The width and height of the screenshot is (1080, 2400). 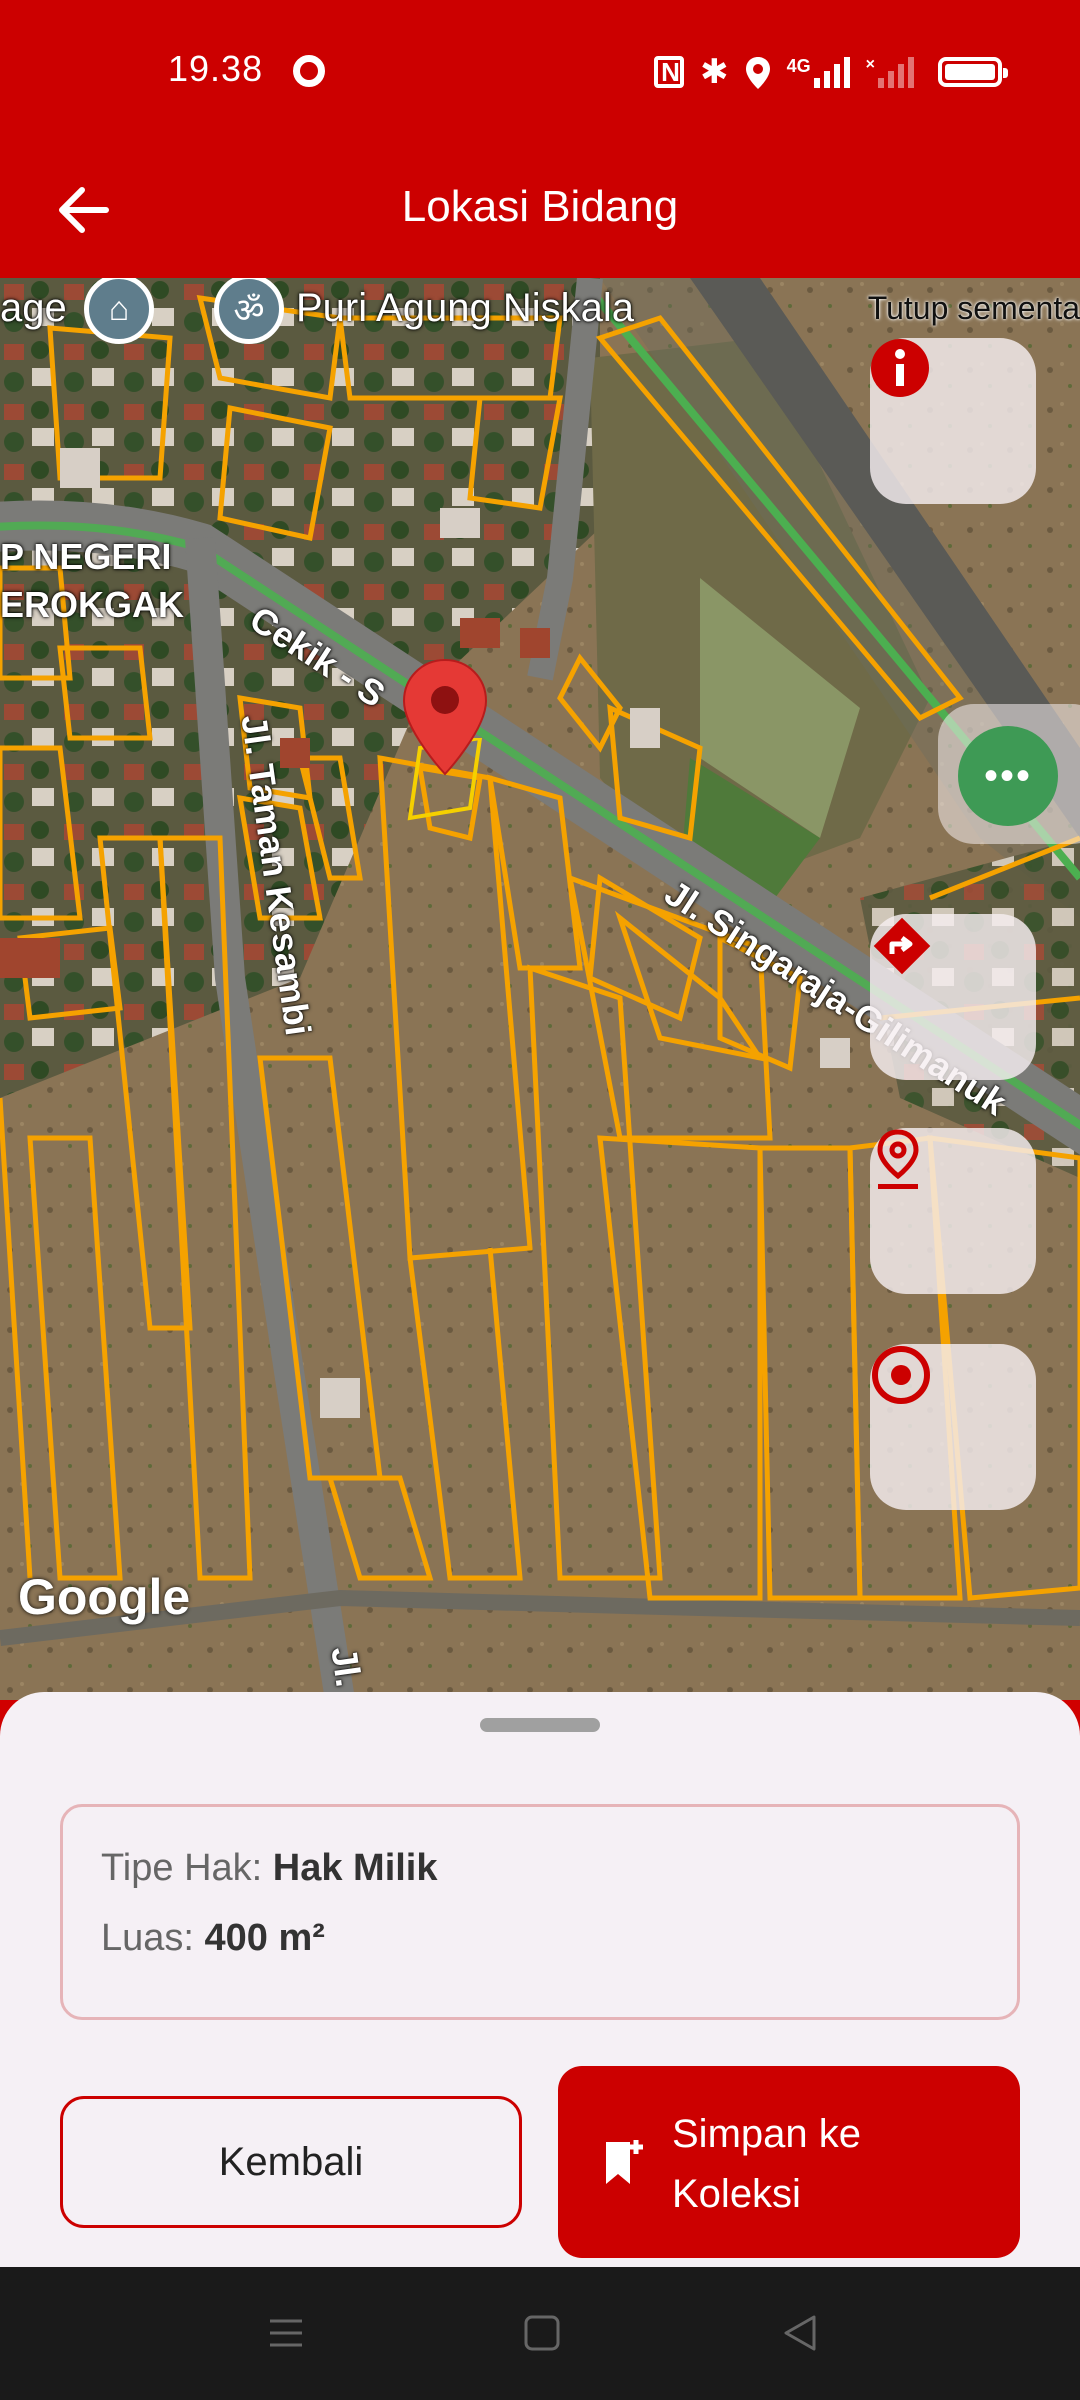 What do you see at coordinates (818, 72) in the screenshot?
I see `signal-icon: 4G` at bounding box center [818, 72].